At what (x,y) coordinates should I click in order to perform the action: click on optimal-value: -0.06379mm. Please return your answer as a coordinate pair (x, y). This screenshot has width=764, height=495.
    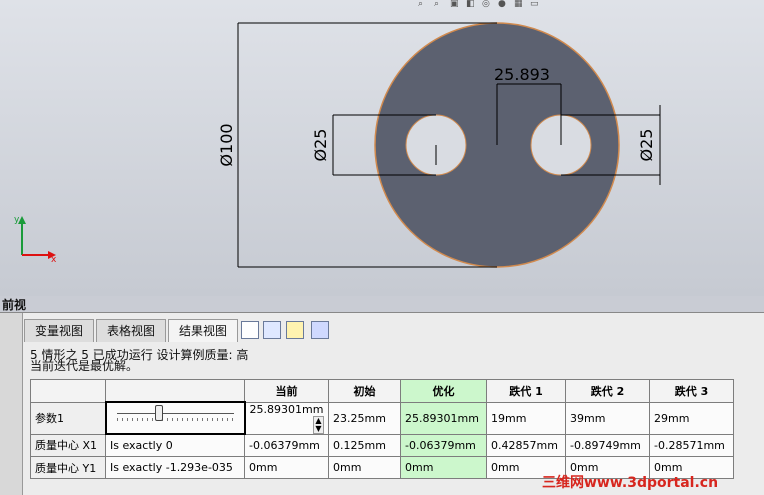
    Looking at the image, I should click on (443, 445).